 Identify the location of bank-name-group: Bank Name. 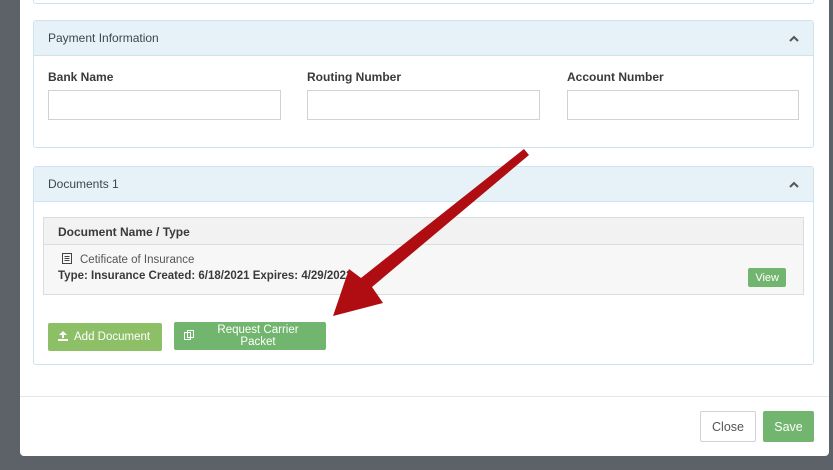
(164, 95).